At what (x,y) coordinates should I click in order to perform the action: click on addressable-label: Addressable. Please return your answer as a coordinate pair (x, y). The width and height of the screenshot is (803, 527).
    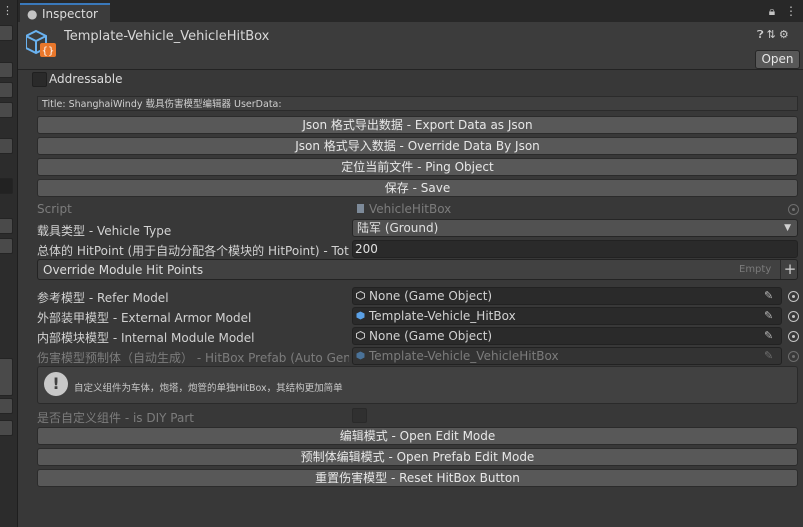
    Looking at the image, I should click on (86, 79).